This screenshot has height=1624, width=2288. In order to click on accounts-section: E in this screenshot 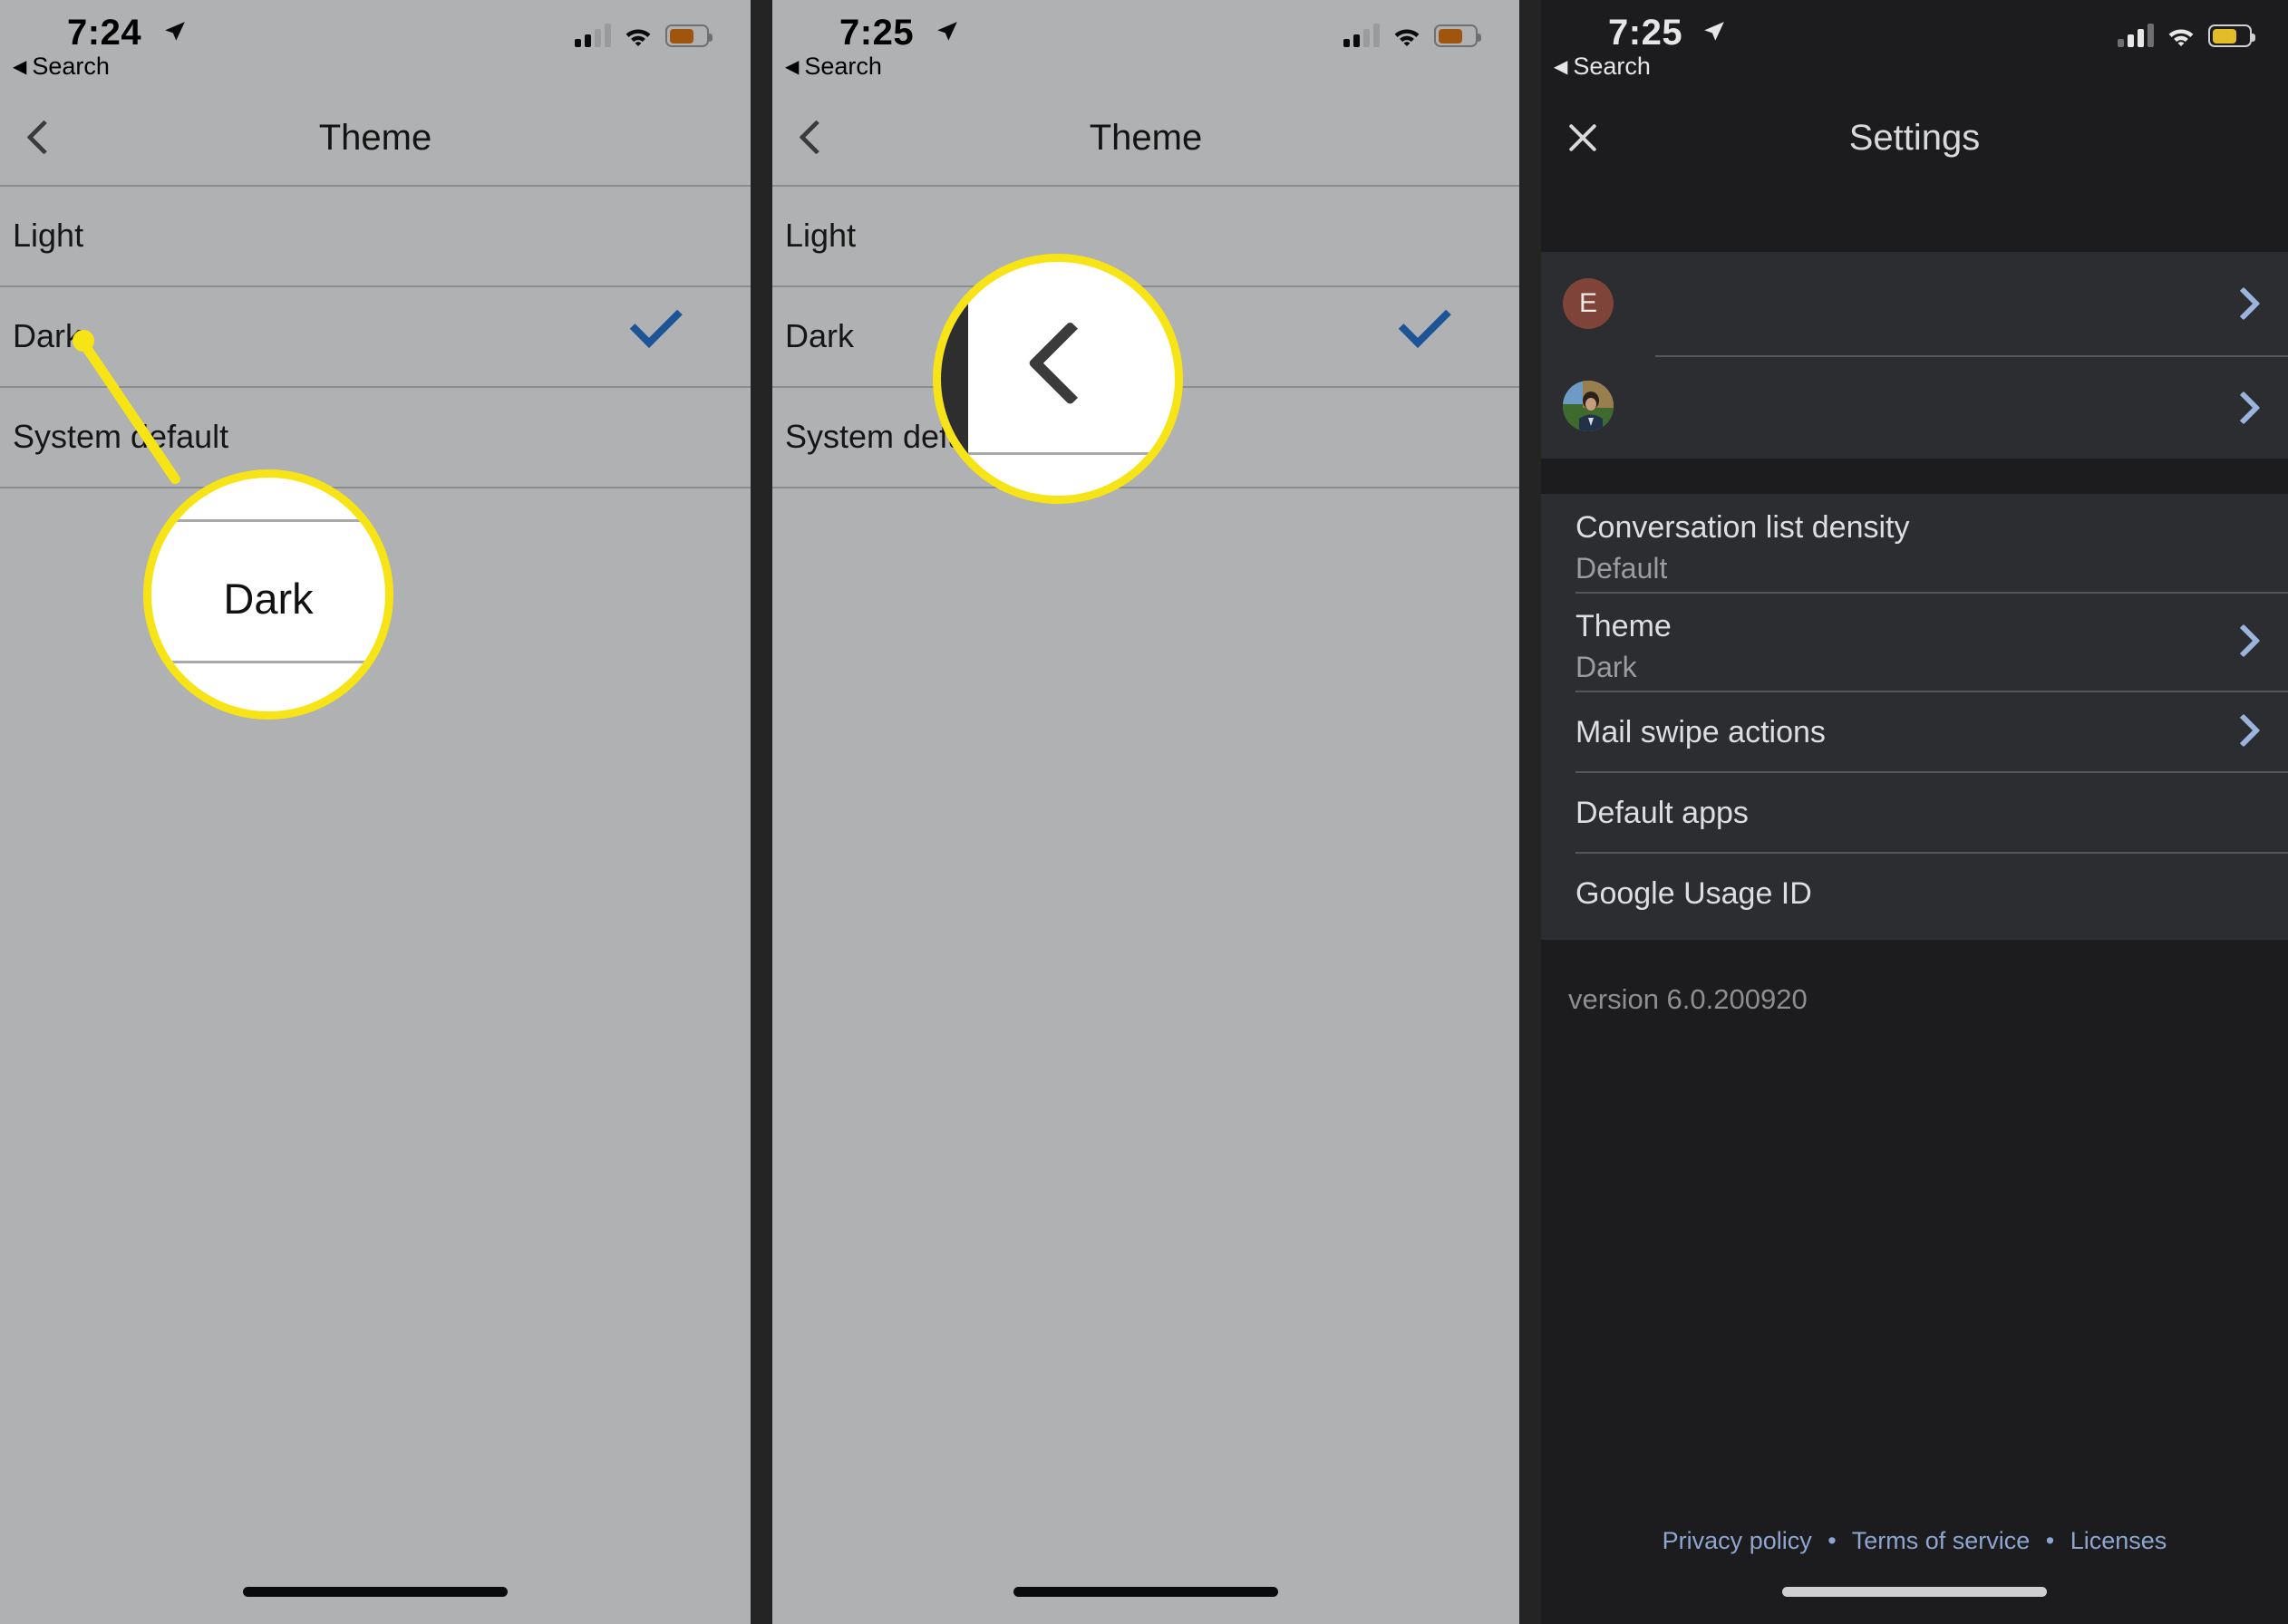, I will do `click(1914, 355)`.